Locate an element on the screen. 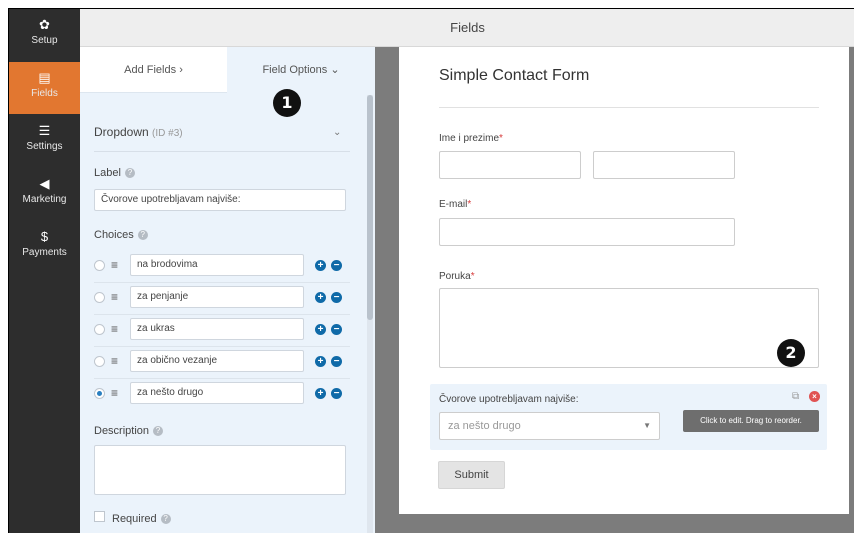 The height and width of the screenshot is (533, 854). choice-input: za obično vezanje is located at coordinates (217, 361).